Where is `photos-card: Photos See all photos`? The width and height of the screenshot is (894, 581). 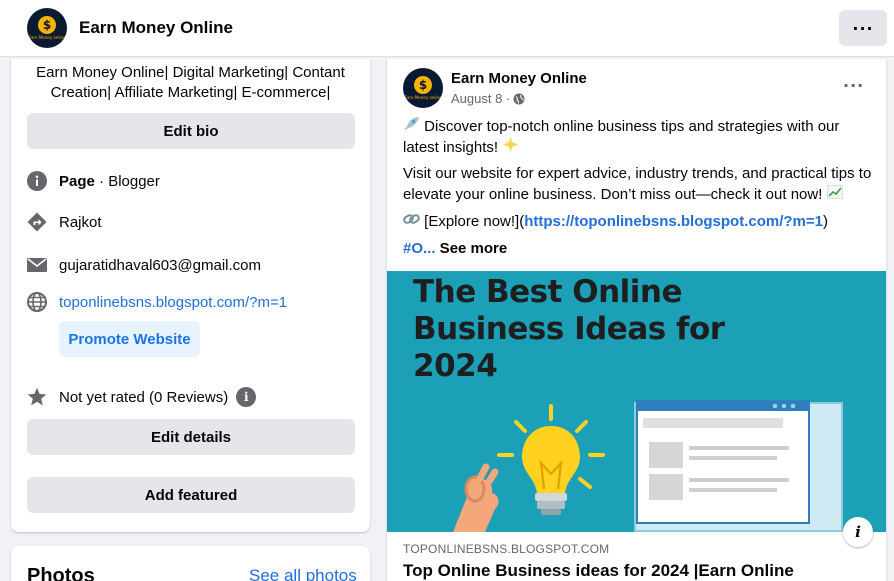 photos-card: Photos See all photos is located at coordinates (190, 563).